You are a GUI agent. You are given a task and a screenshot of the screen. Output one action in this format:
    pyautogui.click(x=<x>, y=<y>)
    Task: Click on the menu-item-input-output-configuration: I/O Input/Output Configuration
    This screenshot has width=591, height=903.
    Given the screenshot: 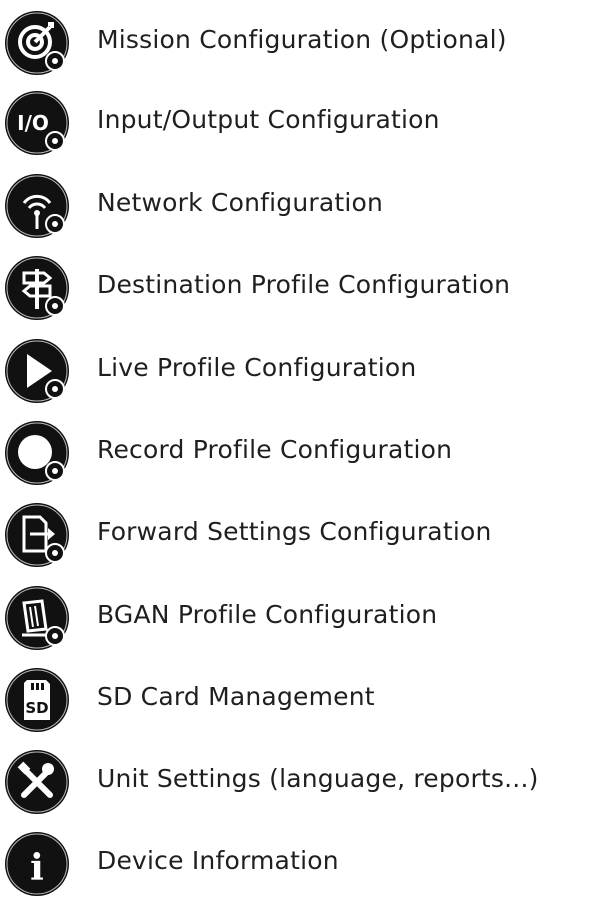 What is the action you would take?
    pyautogui.click(x=295, y=121)
    